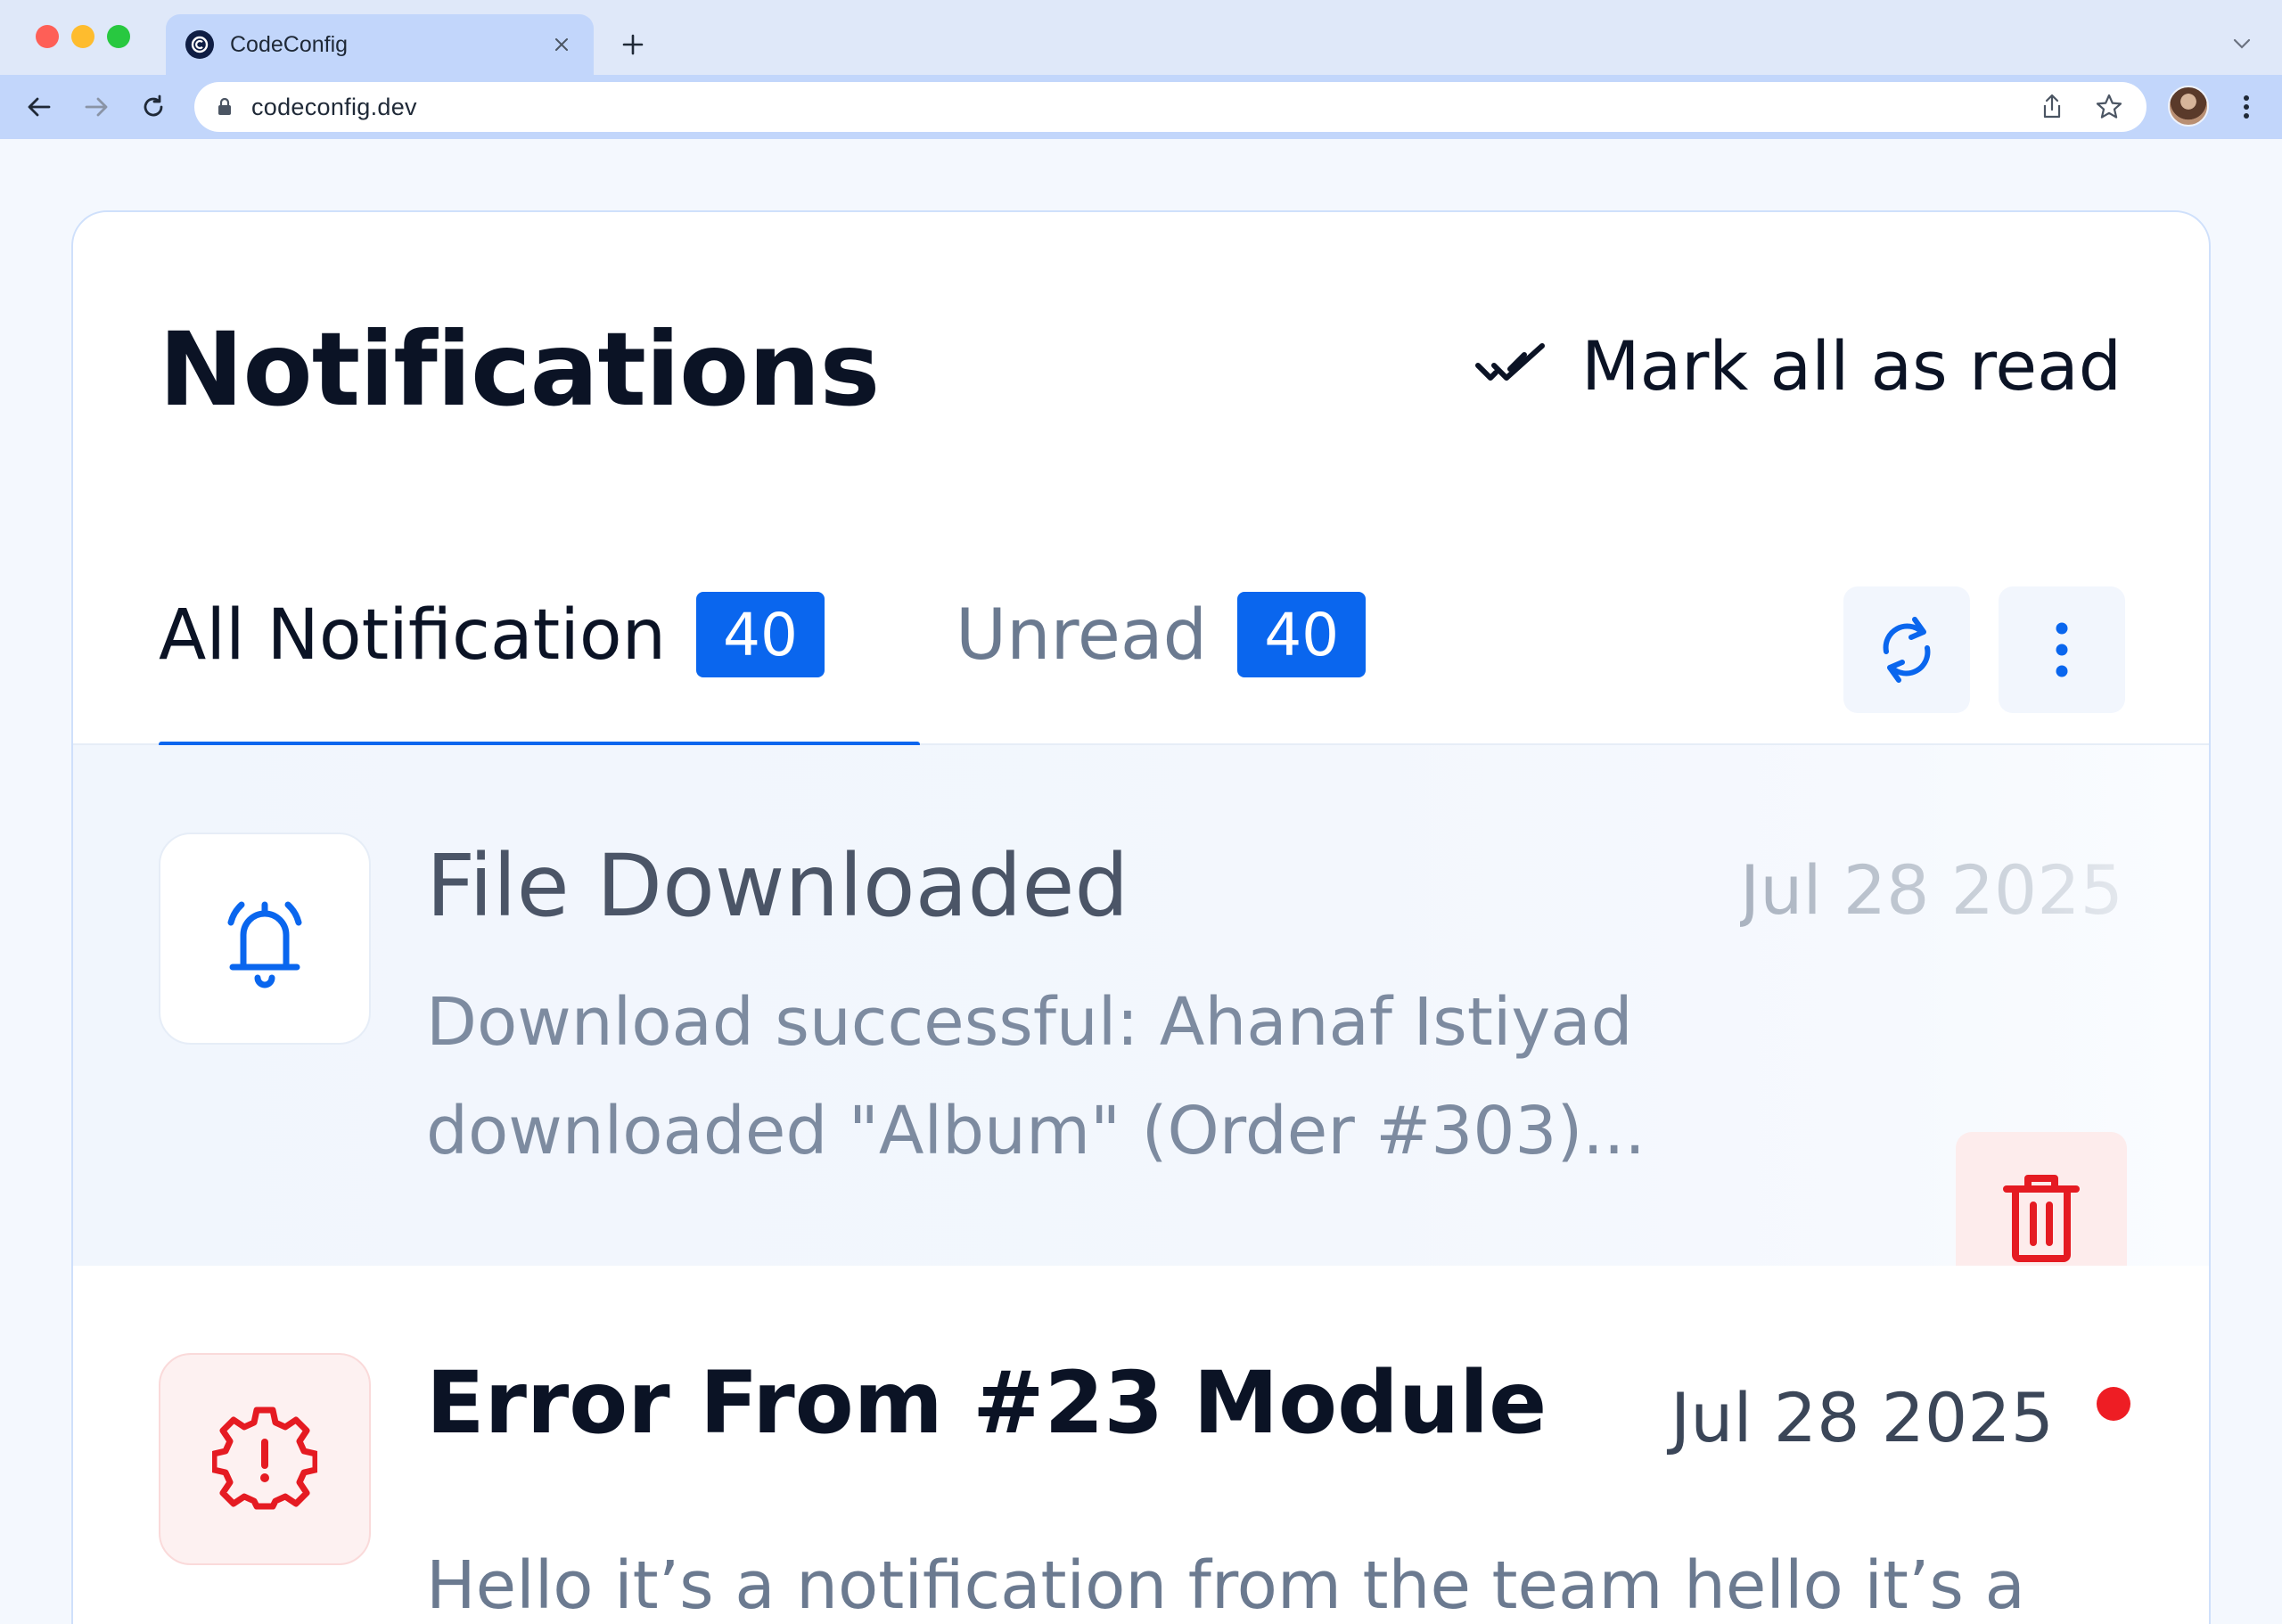 Image resolution: width=2282 pixels, height=1624 pixels. I want to click on double-check-icon, so click(1510, 362).